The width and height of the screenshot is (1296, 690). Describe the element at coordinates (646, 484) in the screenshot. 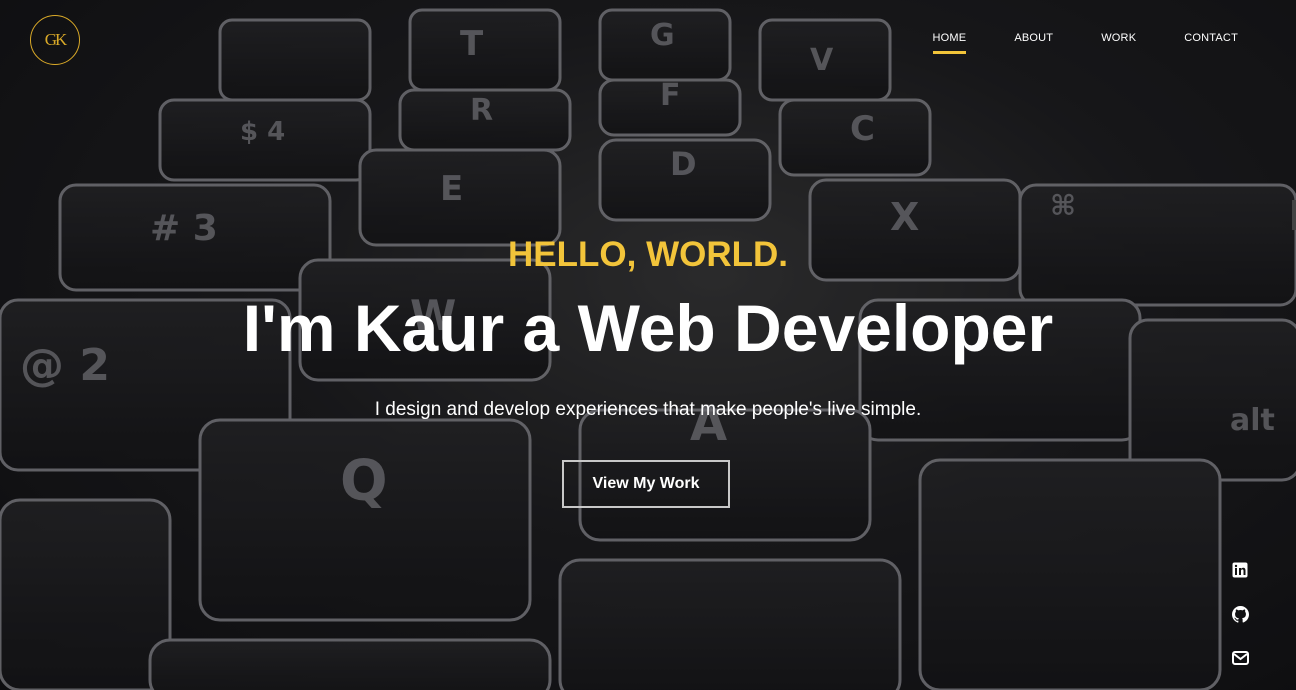

I see `view-work-button: View My Work` at that location.